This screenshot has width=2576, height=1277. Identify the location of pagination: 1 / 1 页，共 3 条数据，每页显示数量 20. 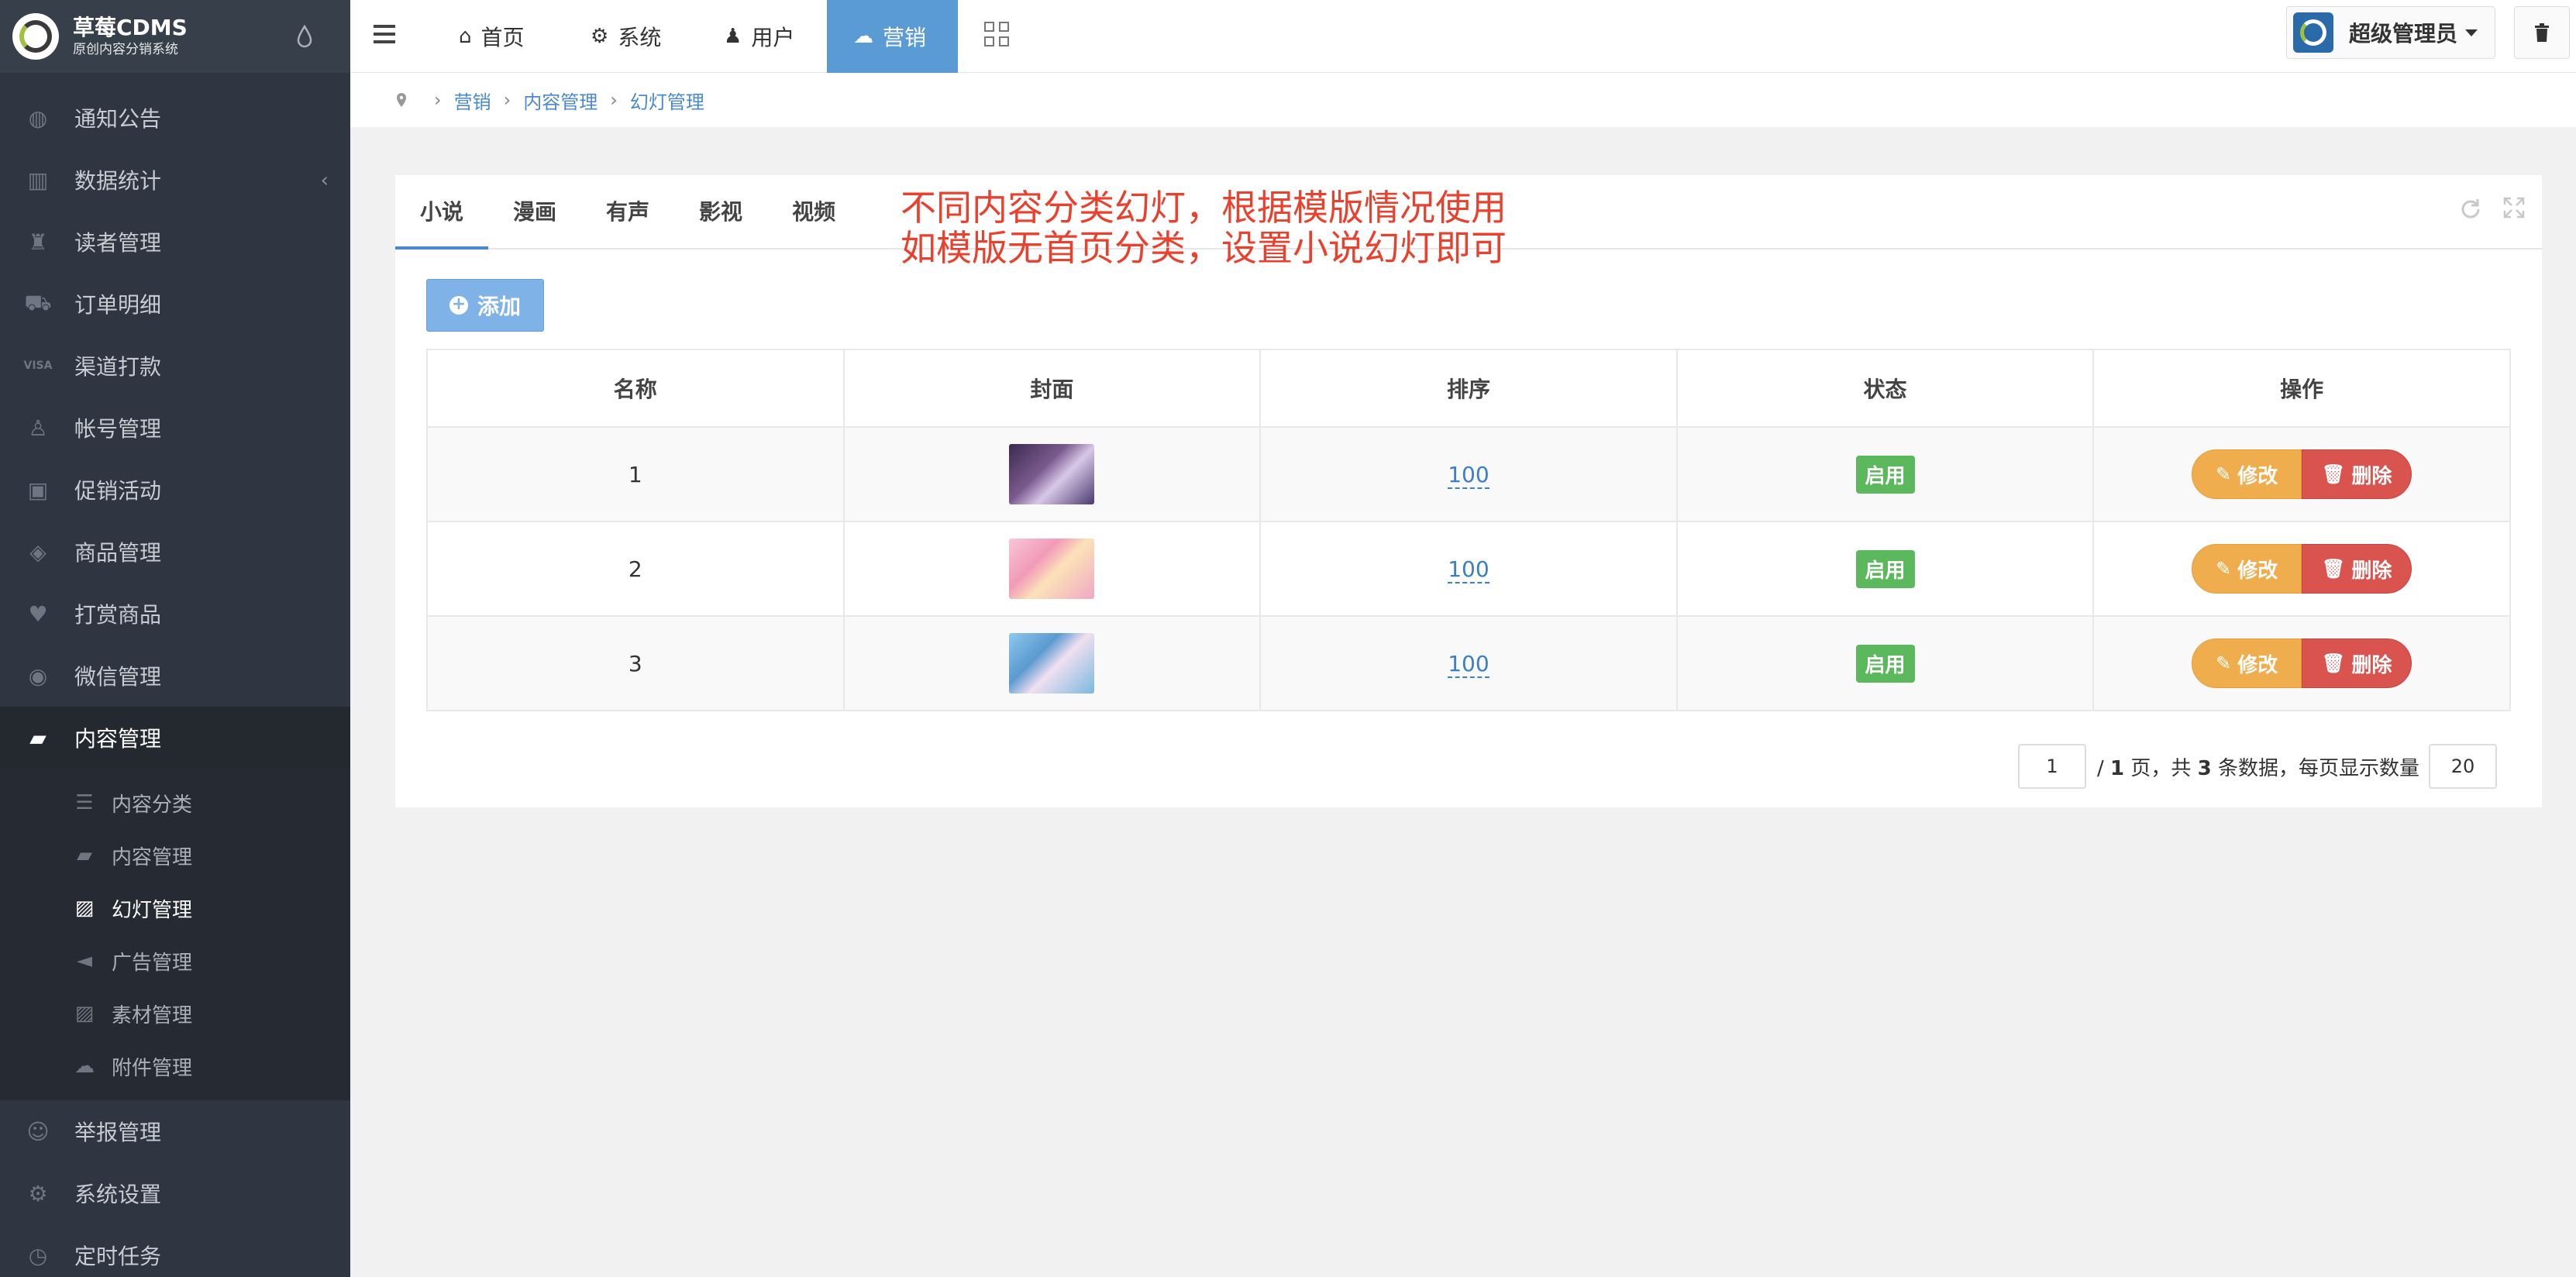
(2258, 766).